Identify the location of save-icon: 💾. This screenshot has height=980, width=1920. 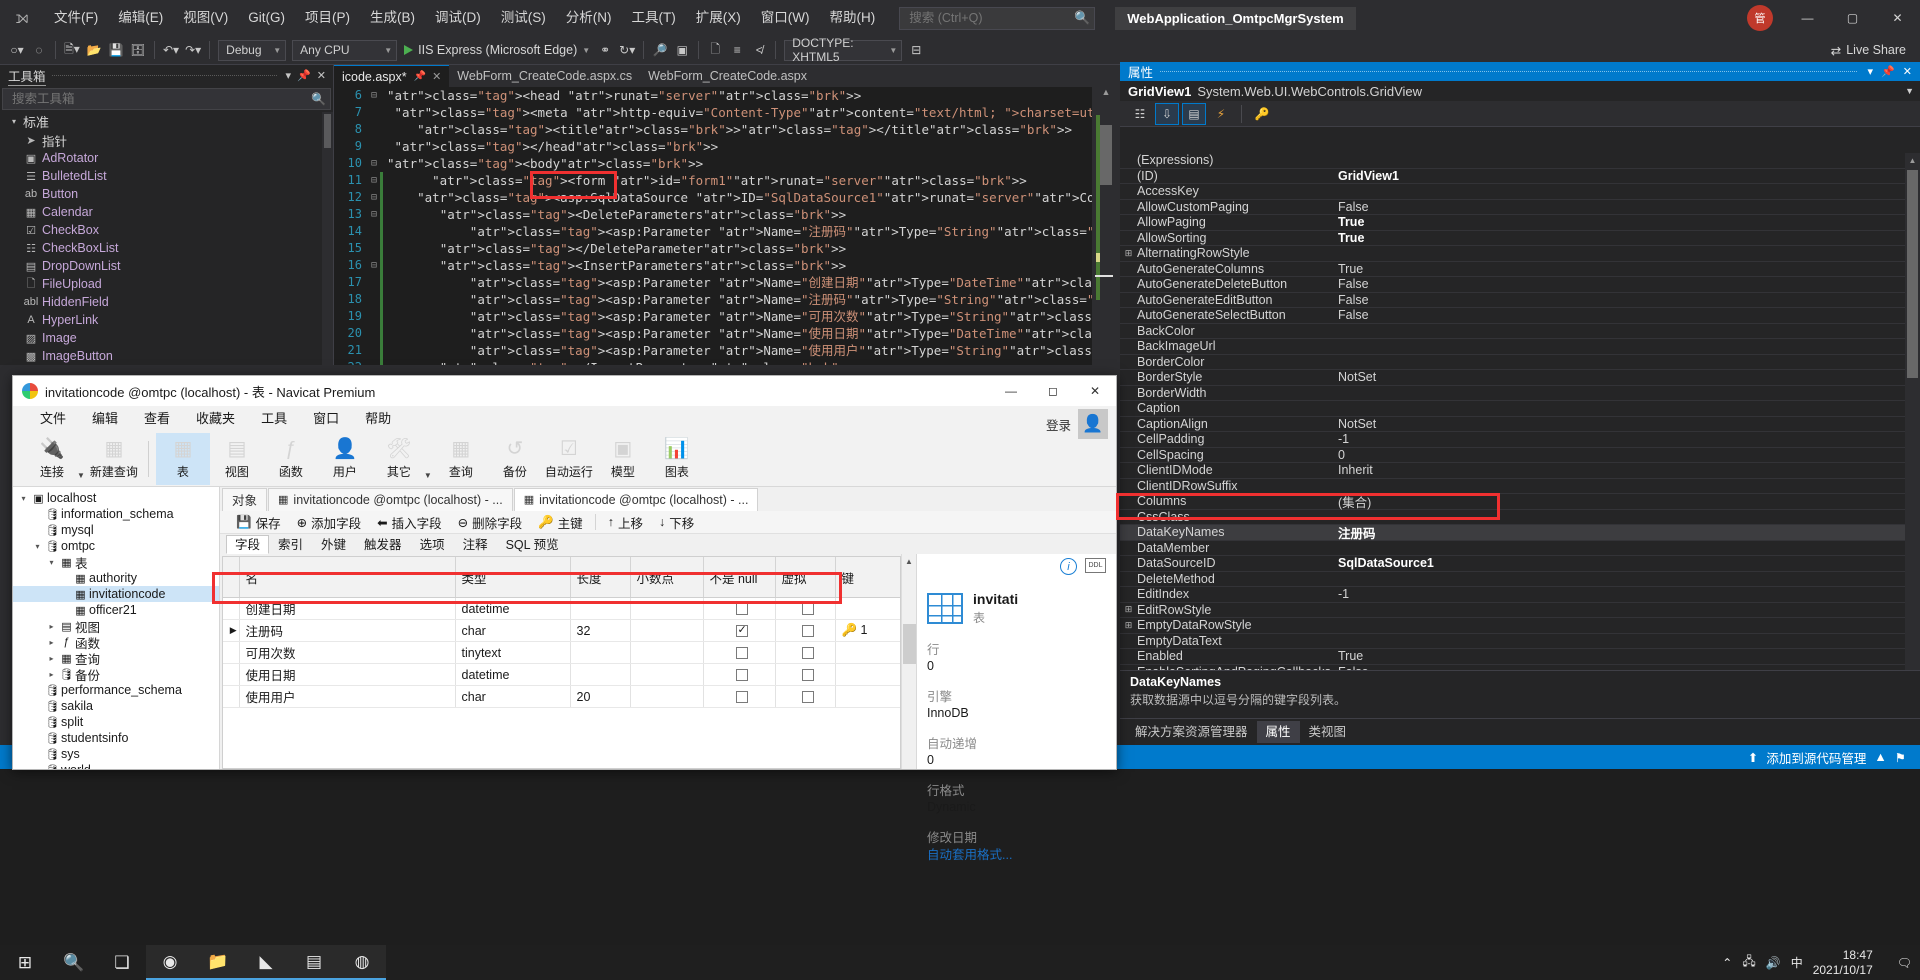
(116, 50).